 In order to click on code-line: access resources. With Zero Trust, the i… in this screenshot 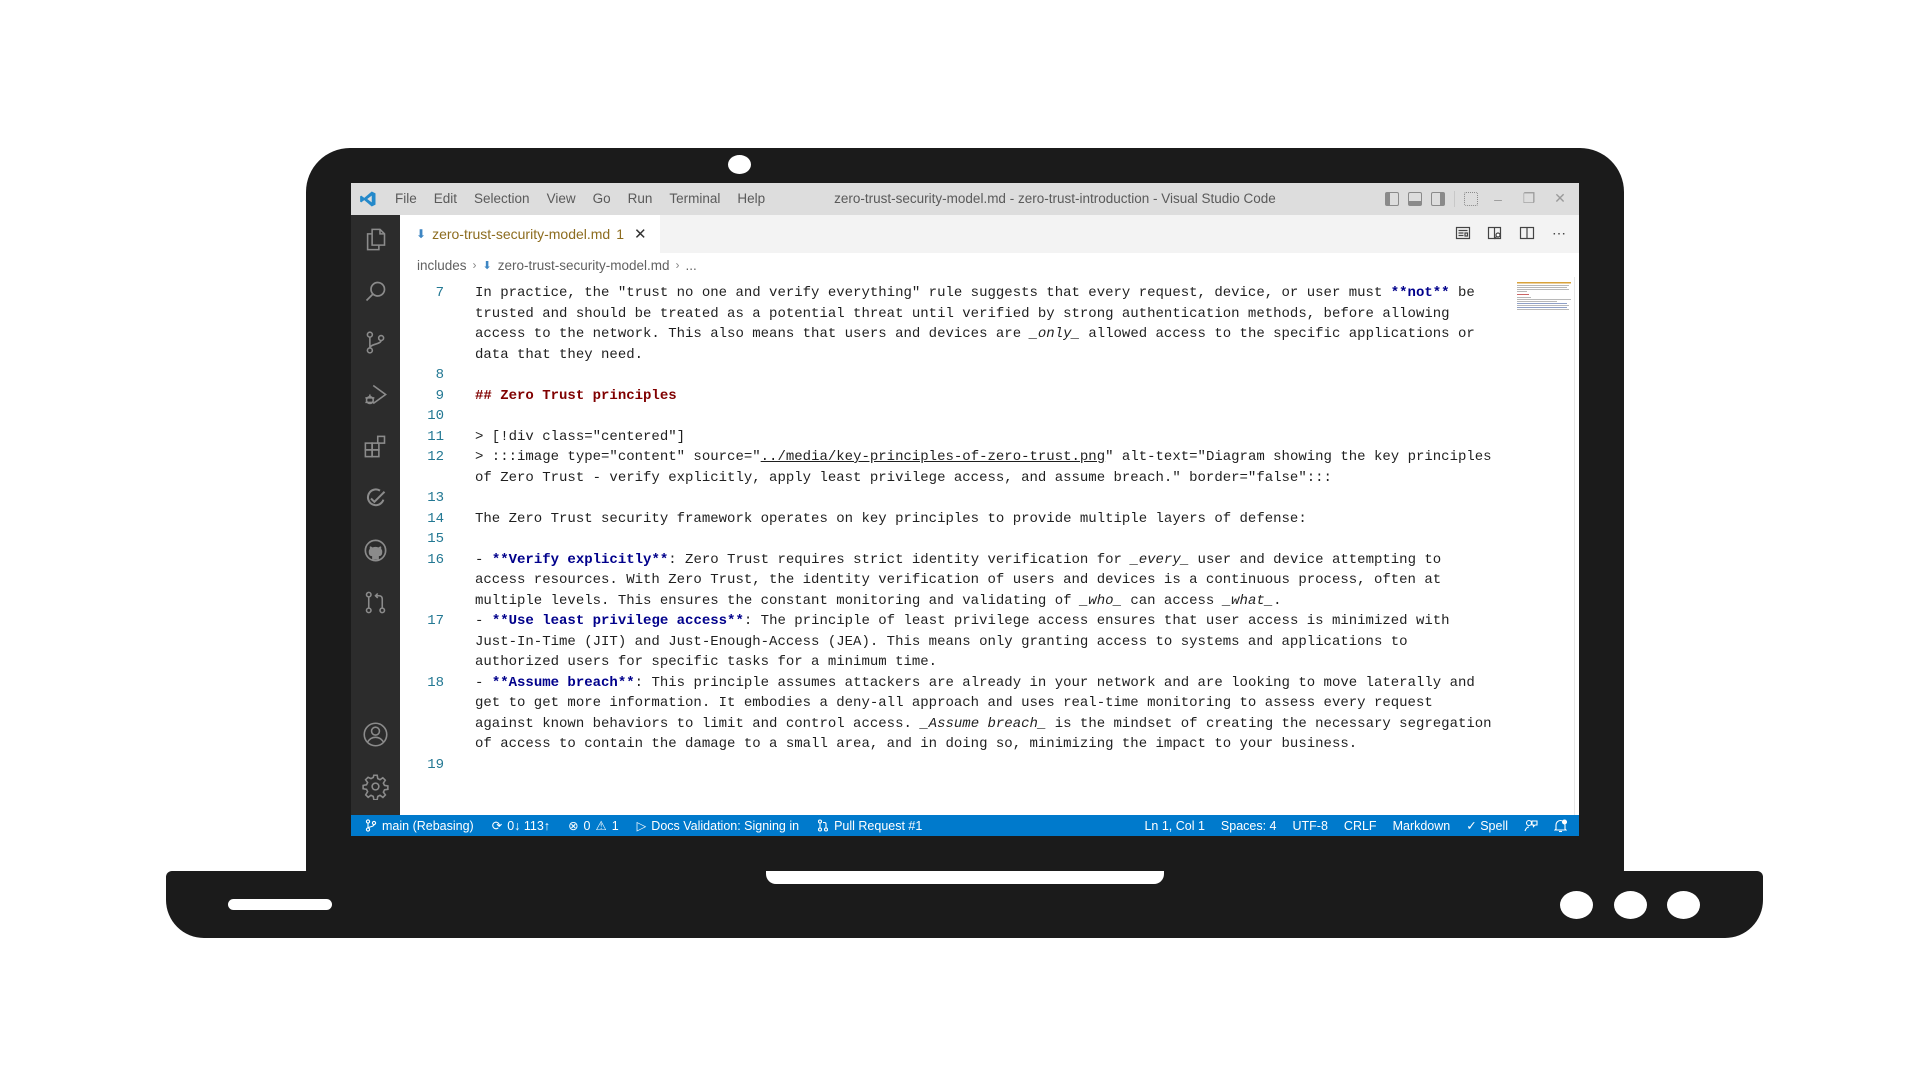, I will do `click(958, 580)`.